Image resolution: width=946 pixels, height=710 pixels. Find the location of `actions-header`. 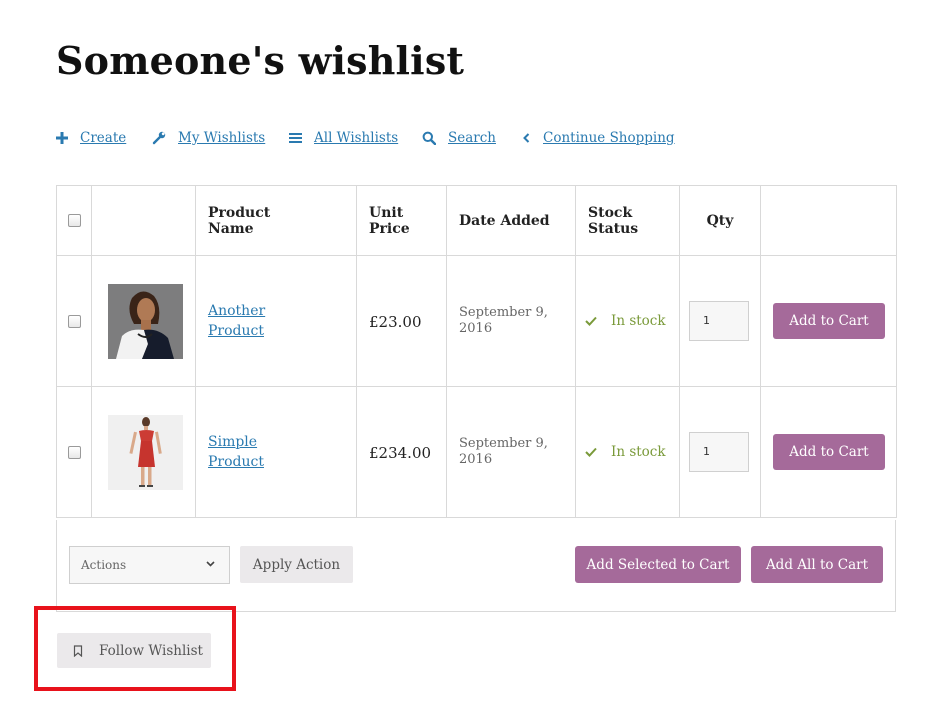

actions-header is located at coordinates (828, 220).